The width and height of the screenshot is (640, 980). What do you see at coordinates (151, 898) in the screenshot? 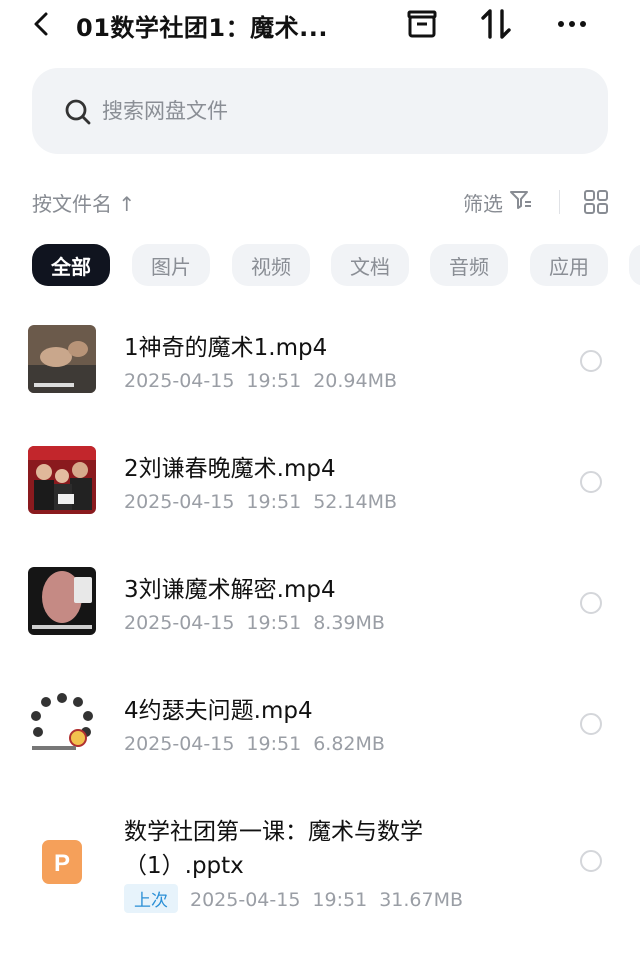
I see `last-opened-badge: 上次` at bounding box center [151, 898].